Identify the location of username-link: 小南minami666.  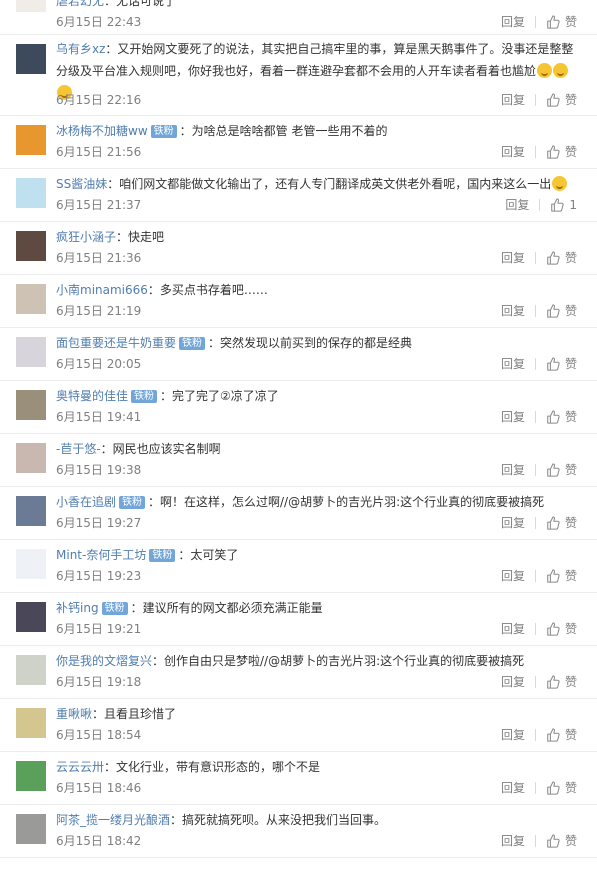
(102, 290).